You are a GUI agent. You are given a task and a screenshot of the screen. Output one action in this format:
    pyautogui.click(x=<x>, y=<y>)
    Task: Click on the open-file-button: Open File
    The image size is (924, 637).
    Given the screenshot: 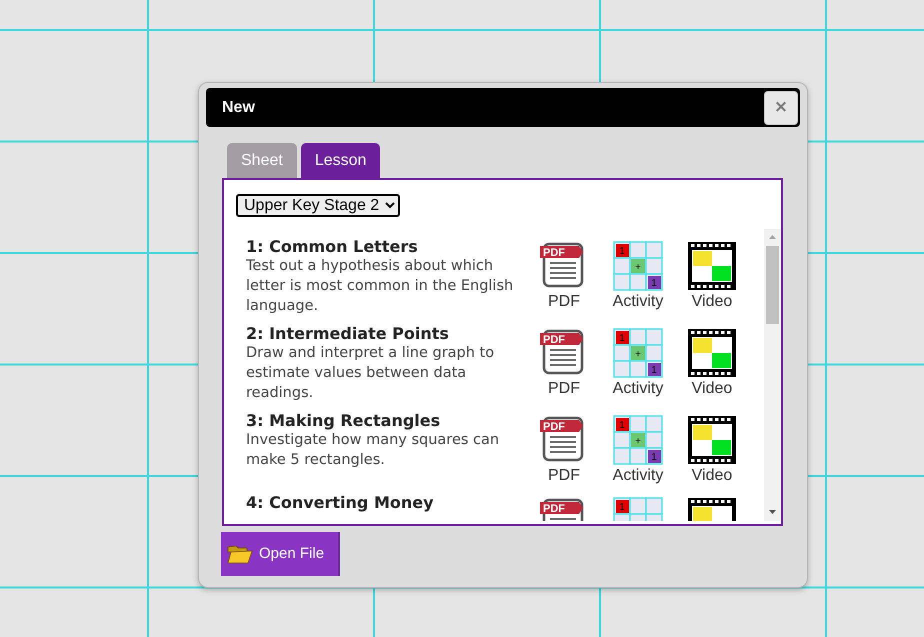 What is the action you would take?
    pyautogui.click(x=280, y=554)
    